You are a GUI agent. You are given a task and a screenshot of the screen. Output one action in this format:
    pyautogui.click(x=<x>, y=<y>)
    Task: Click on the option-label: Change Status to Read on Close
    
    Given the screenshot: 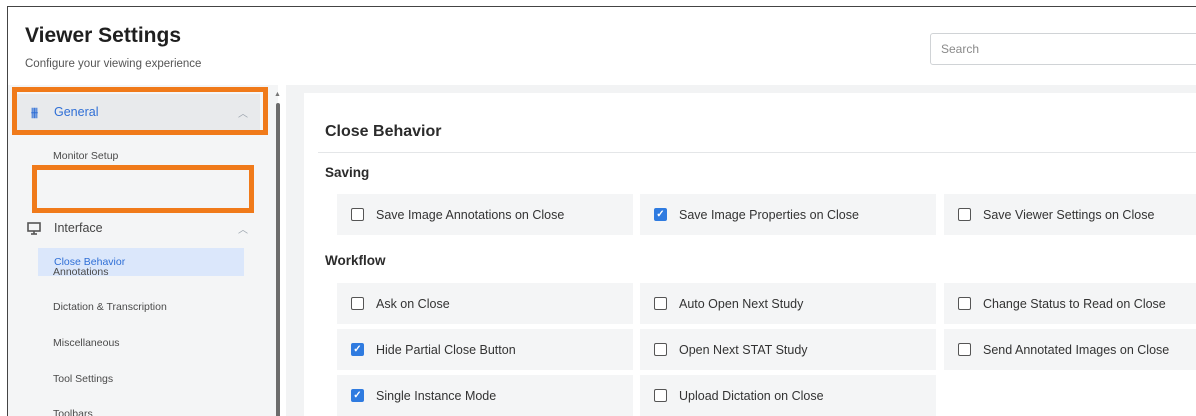 What is the action you would take?
    pyautogui.click(x=1074, y=303)
    